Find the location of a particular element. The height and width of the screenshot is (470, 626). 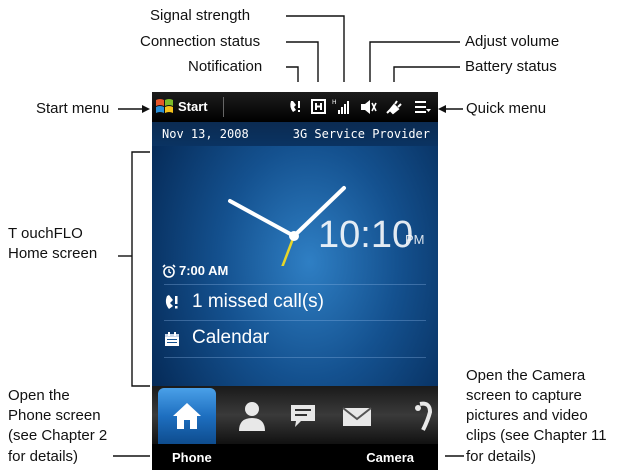

camera-note-line: pictures and video is located at coordinates (527, 415).